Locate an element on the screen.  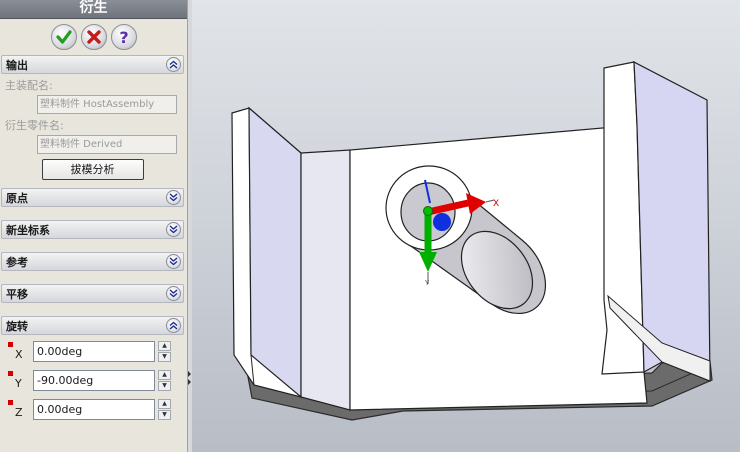
reference-section-header: 参考 is located at coordinates (92, 261).